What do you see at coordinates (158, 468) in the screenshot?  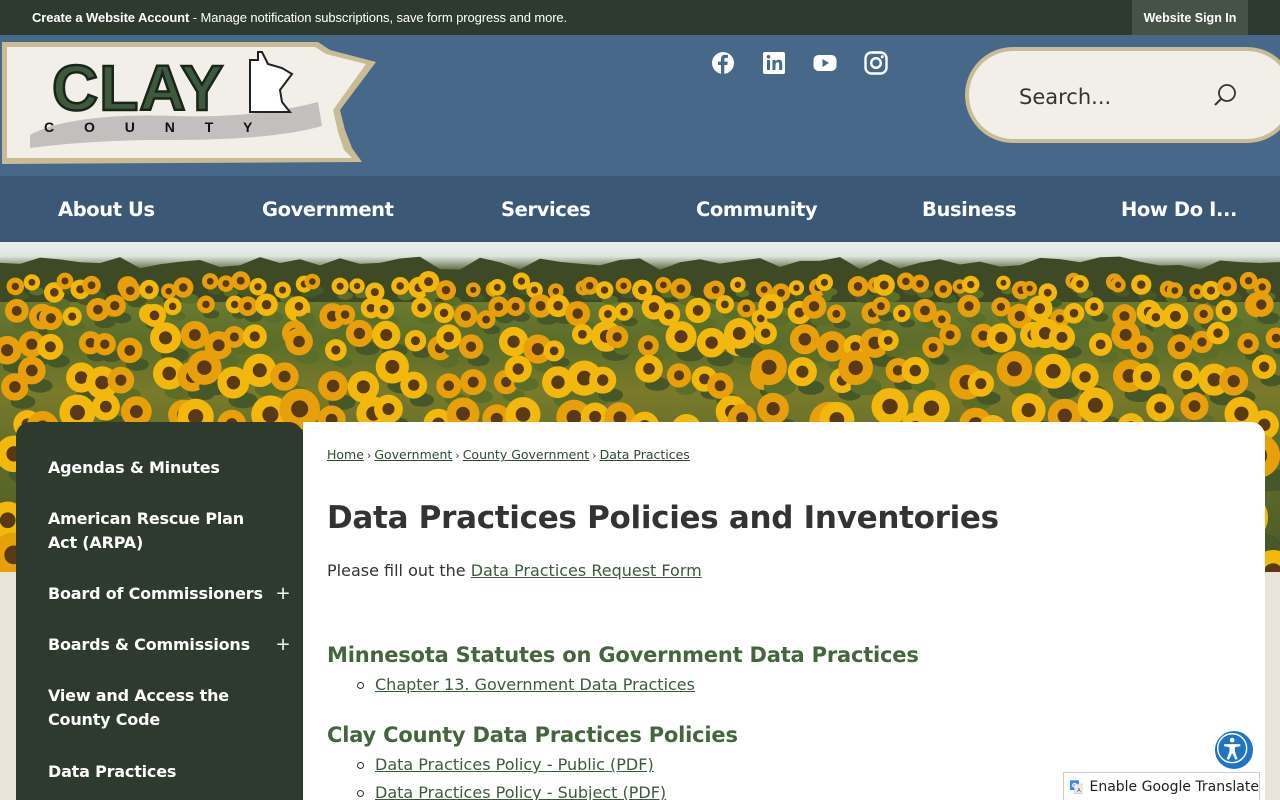 I see `sidebar-item-agendas-minutes: Agendas & Minutes` at bounding box center [158, 468].